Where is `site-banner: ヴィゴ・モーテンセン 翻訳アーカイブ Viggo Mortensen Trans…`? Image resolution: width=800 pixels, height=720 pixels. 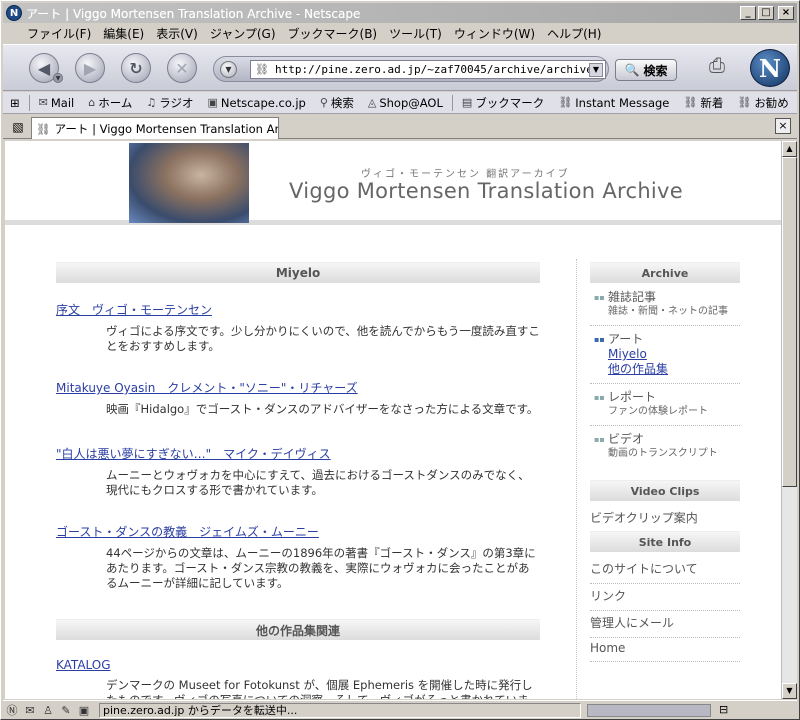
site-banner: ヴィゴ・モーテンセン 翻訳アーカイブ Viggo Mortensen Trans… is located at coordinates (393, 183).